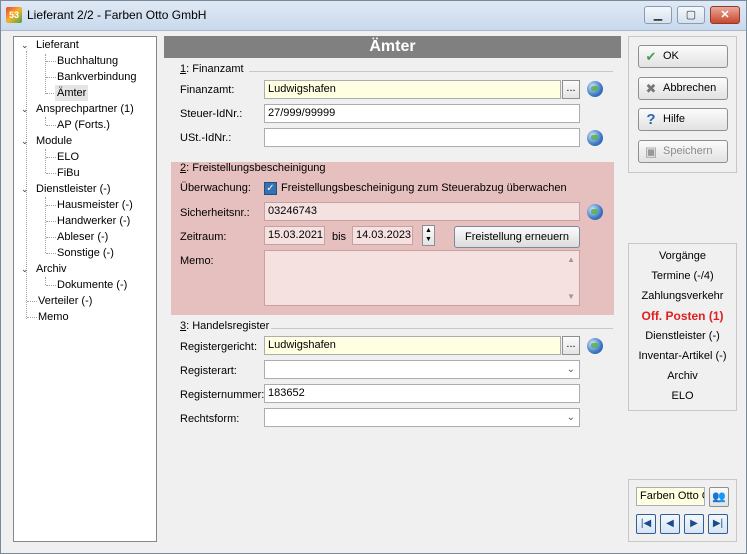  What do you see at coordinates (571, 296) in the screenshot?
I see `scroll-down-icon: ▼` at bounding box center [571, 296].